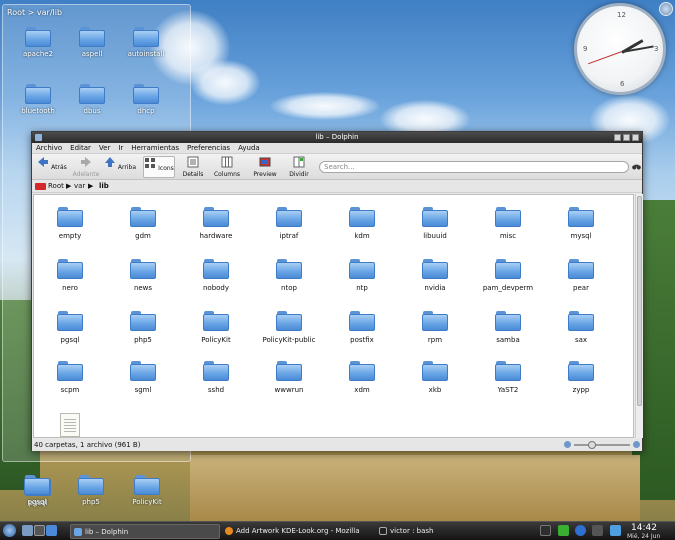 This screenshot has height=540, width=675. What do you see at coordinates (143, 288) in the screenshot?
I see `folder-label: news` at bounding box center [143, 288].